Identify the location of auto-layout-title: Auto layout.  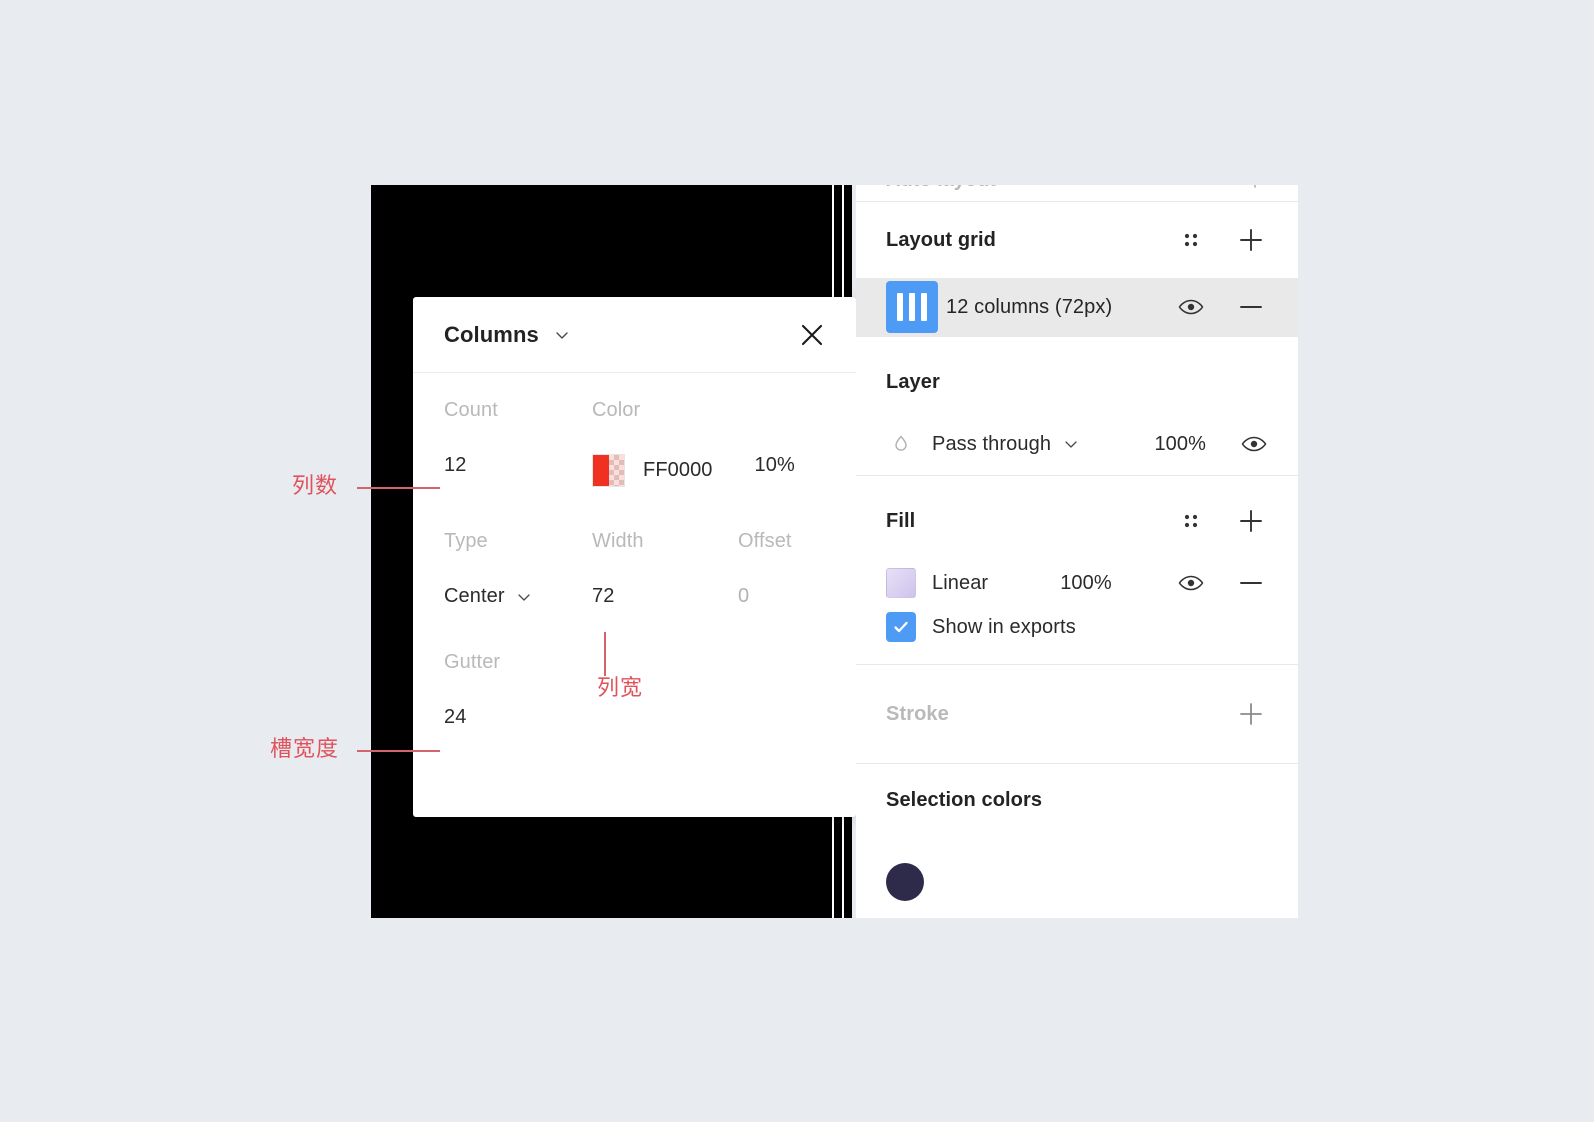
(941, 188).